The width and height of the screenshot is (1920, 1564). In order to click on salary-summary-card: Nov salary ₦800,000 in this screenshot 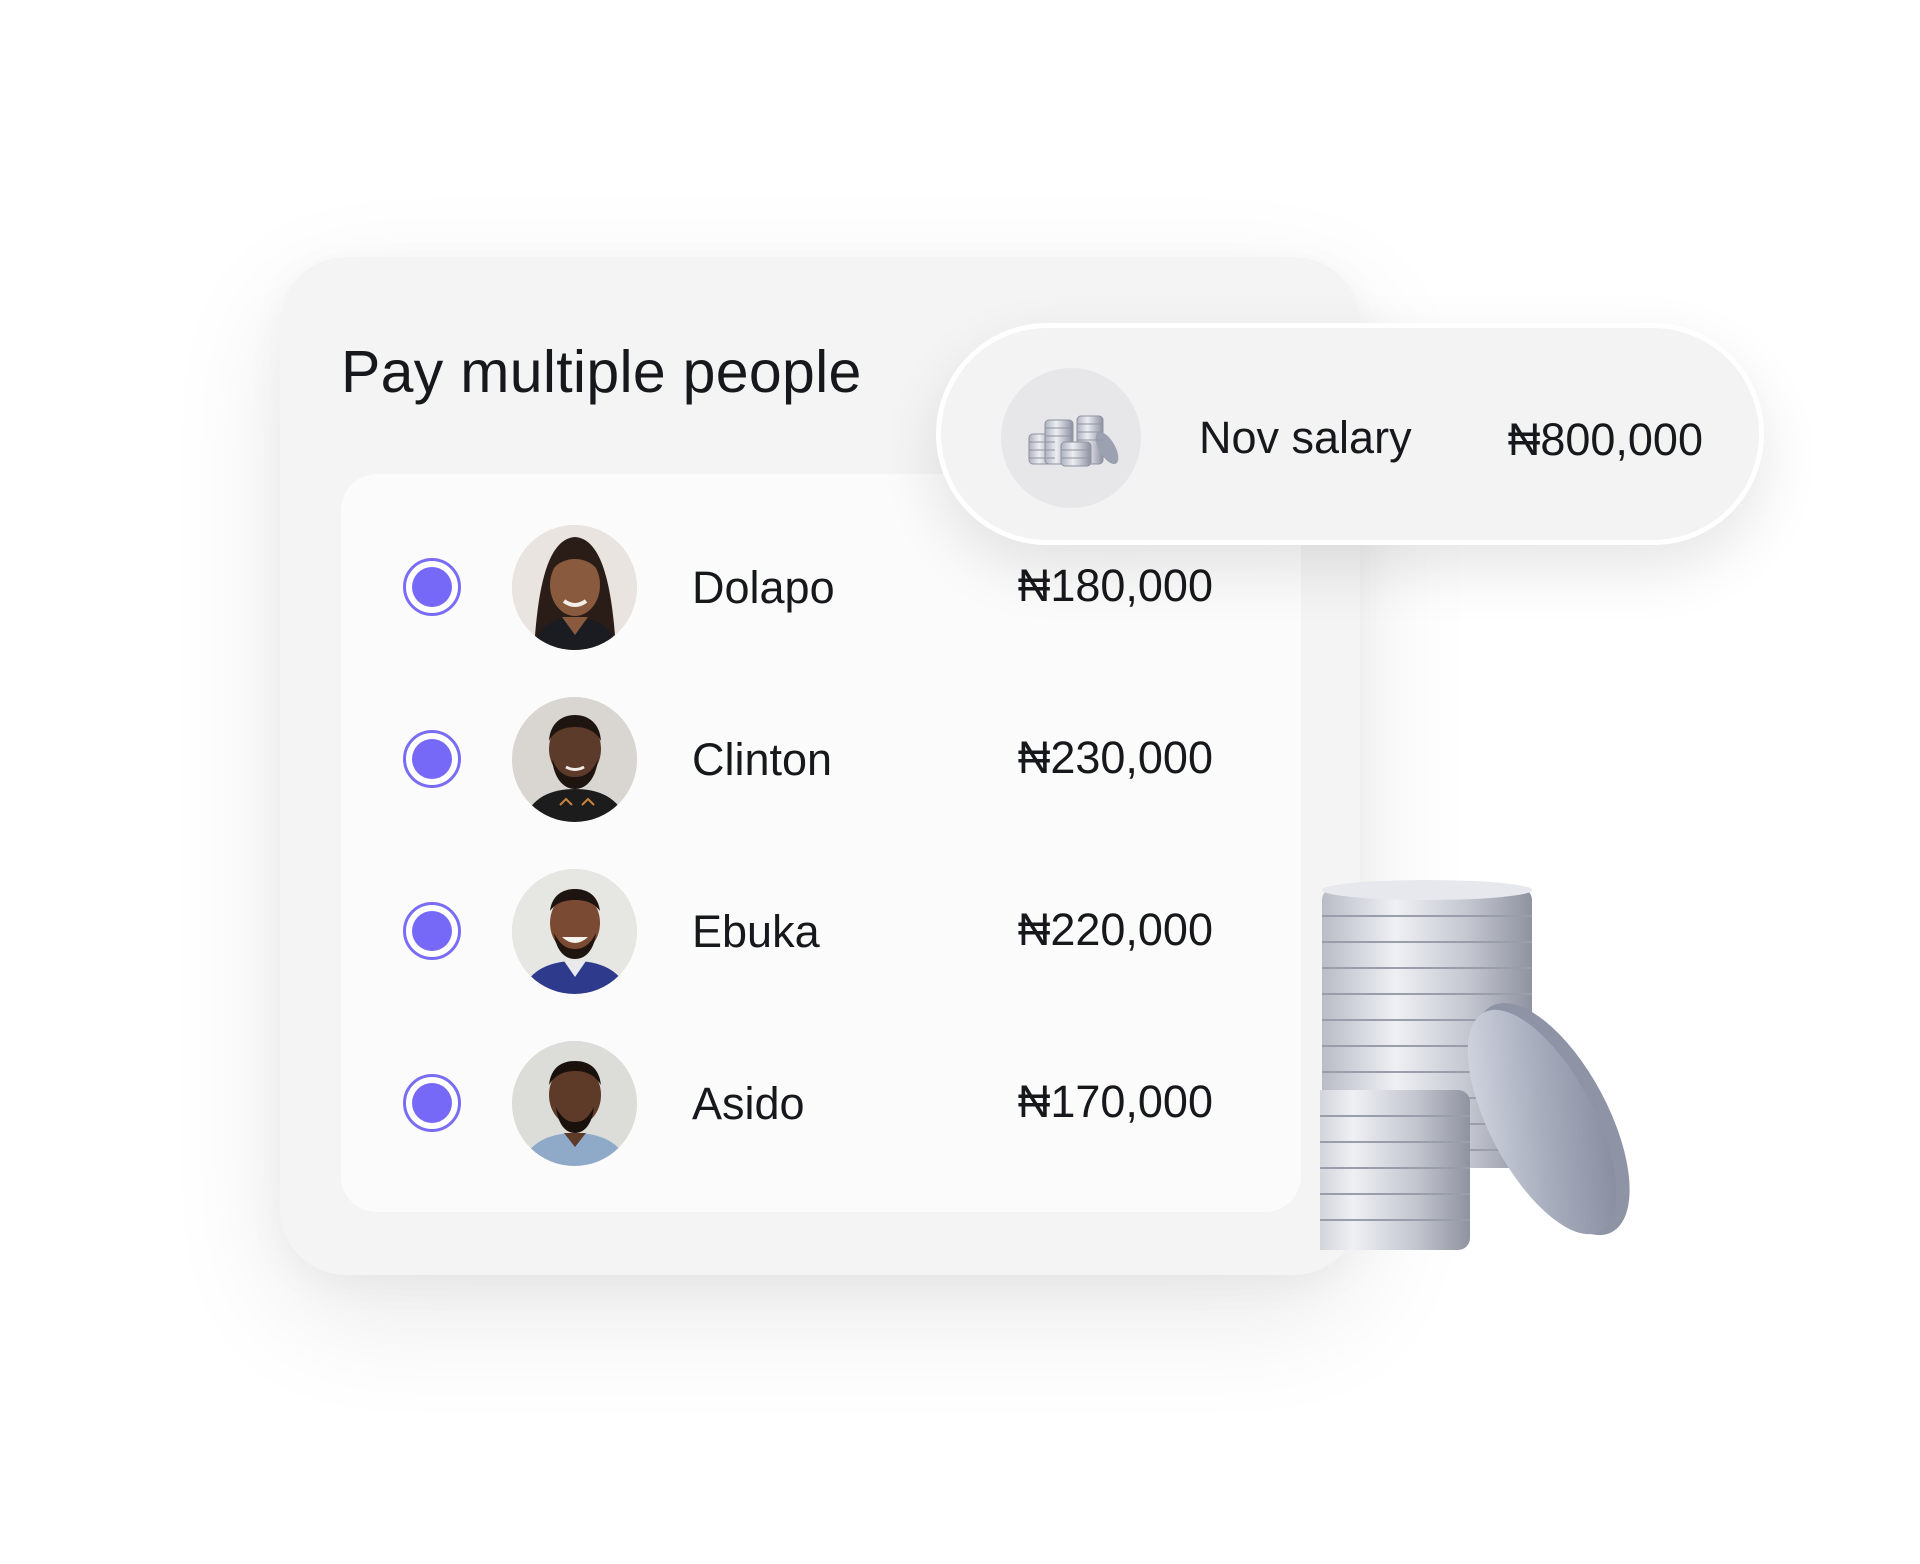, I will do `click(1350, 434)`.